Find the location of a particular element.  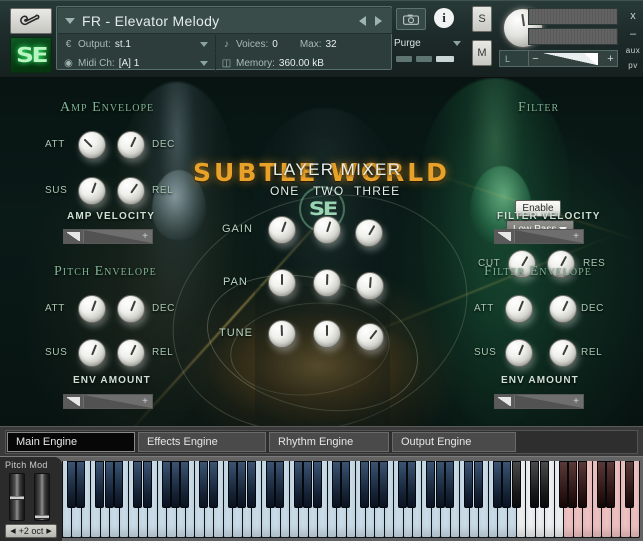

pan-knob-two is located at coordinates (327, 283).